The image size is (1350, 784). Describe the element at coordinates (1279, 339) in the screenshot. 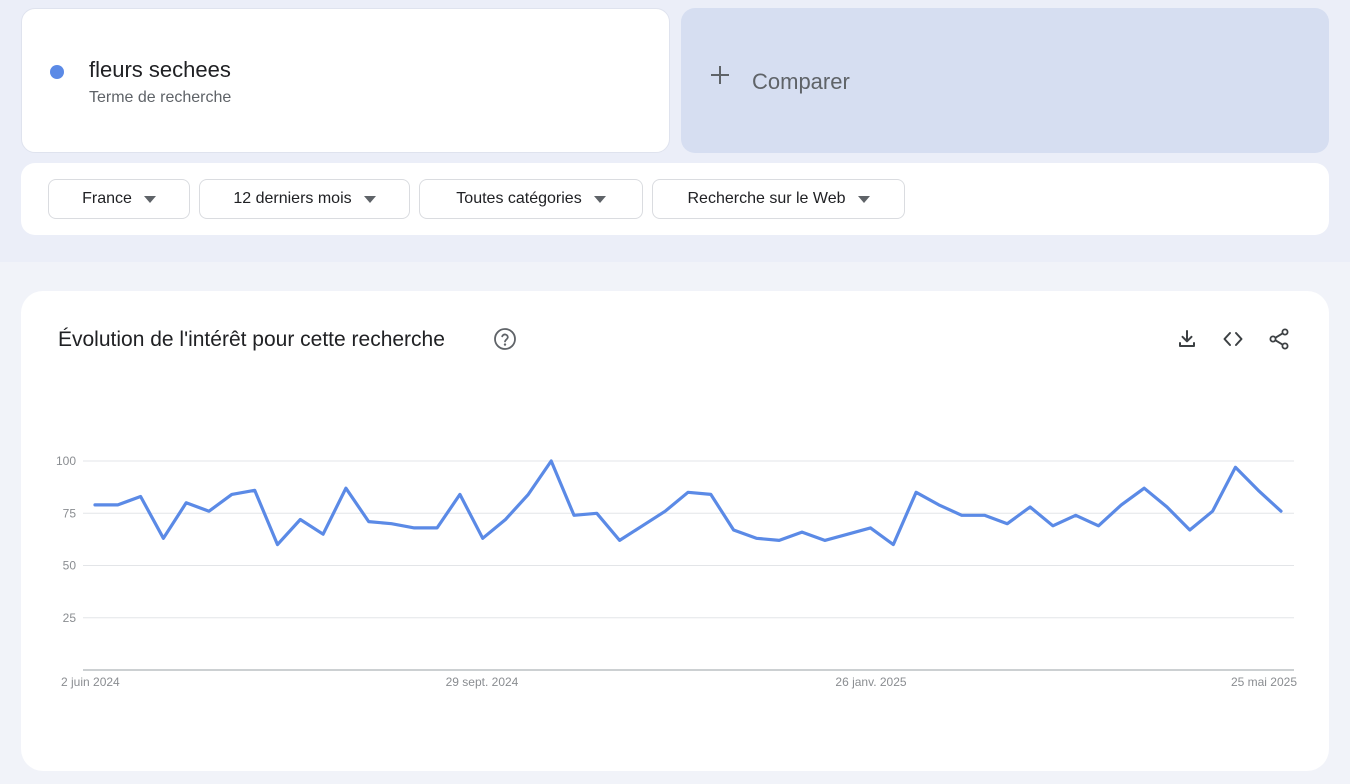

I see `share-icon` at that location.